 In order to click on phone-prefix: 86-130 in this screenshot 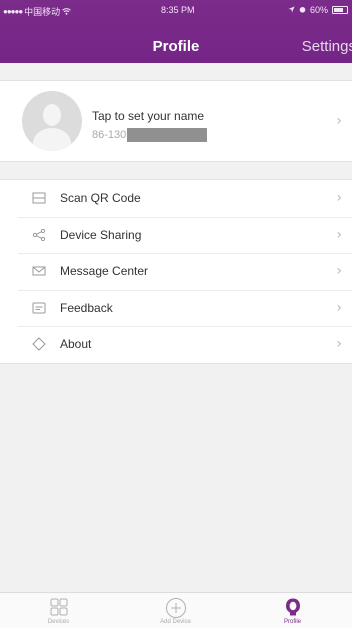, I will do `click(109, 135)`.